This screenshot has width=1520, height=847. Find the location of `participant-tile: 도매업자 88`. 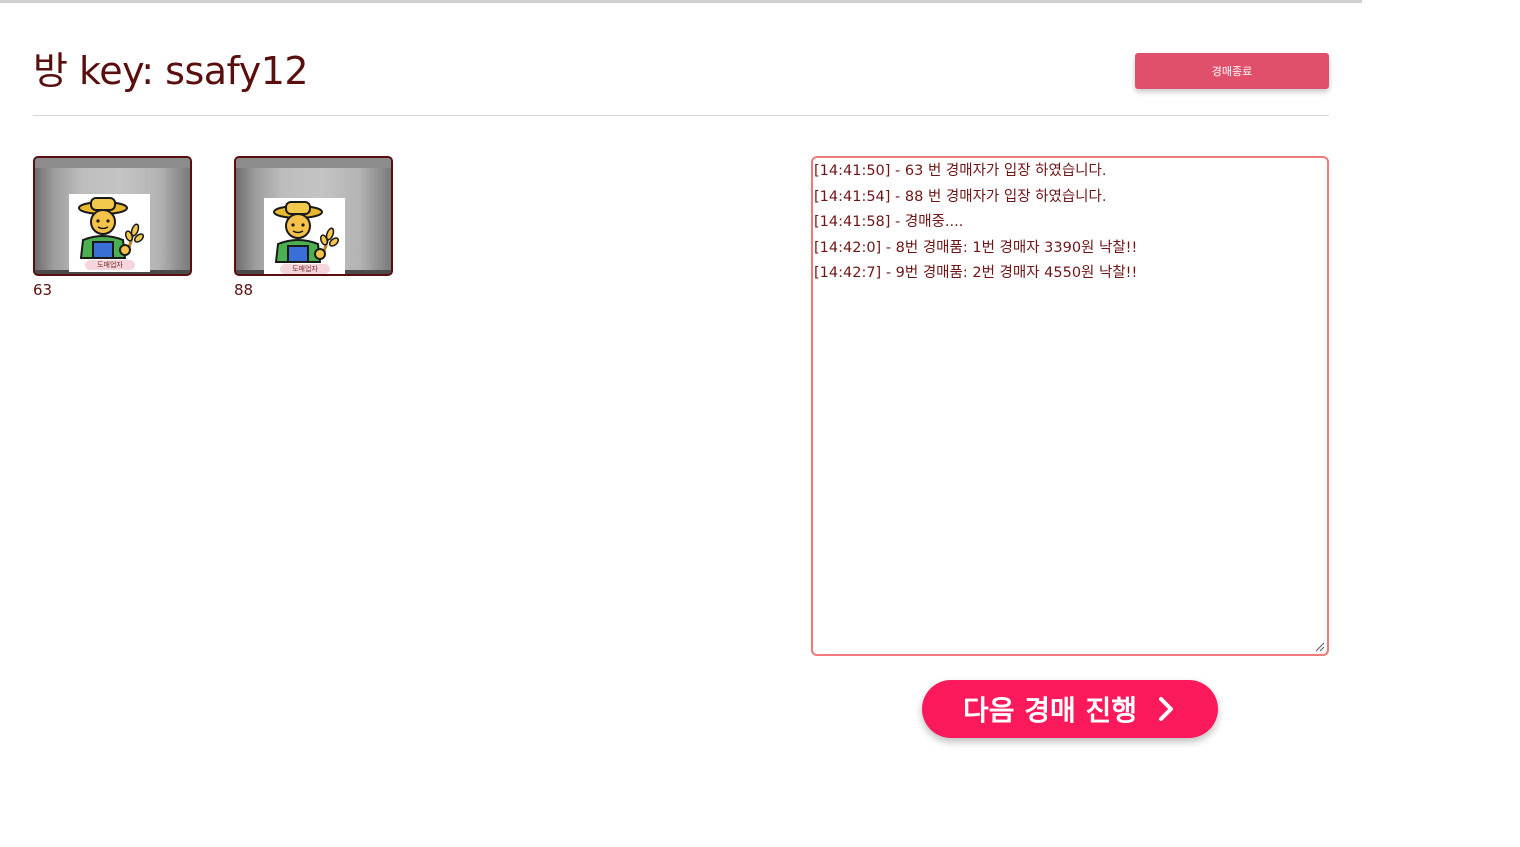

participant-tile: 도매업자 88 is located at coordinates (313, 227).